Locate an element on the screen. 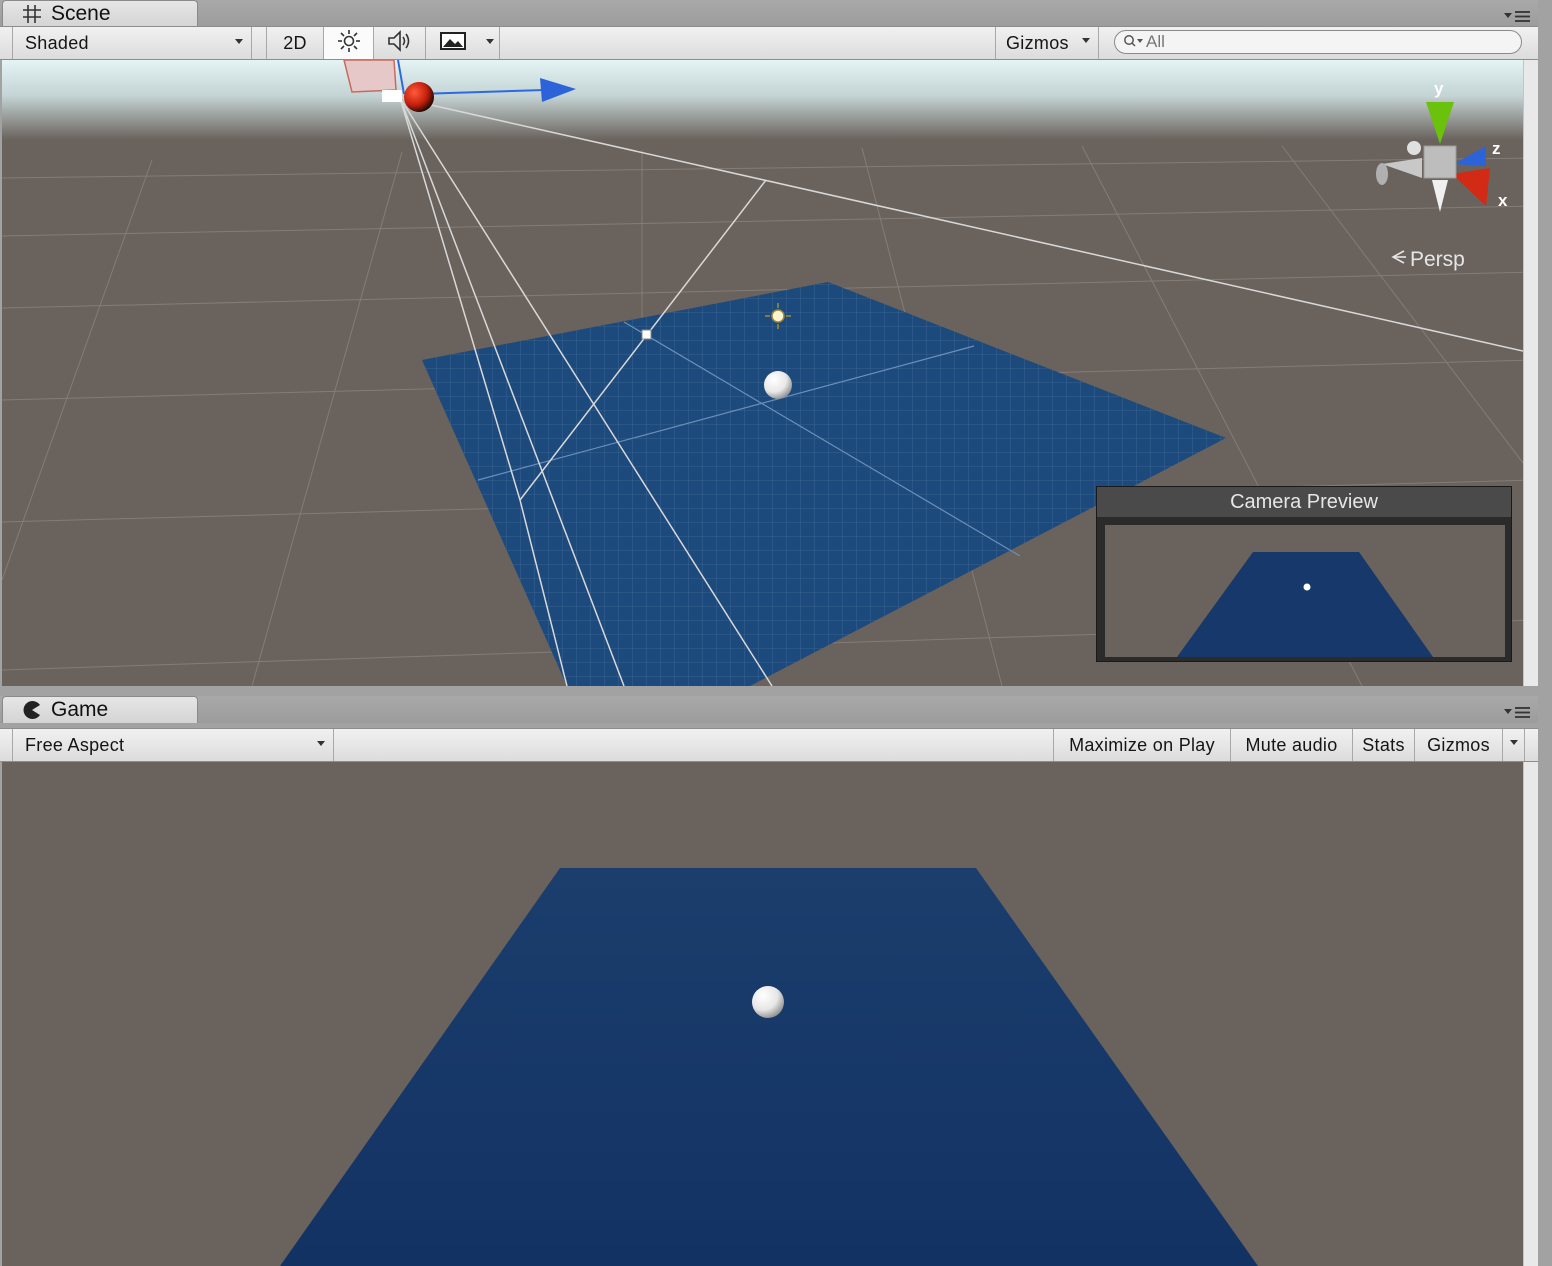 This screenshot has width=1552, height=1266. maximize-on-play-label: Maximize on Play is located at coordinates (1142, 744).